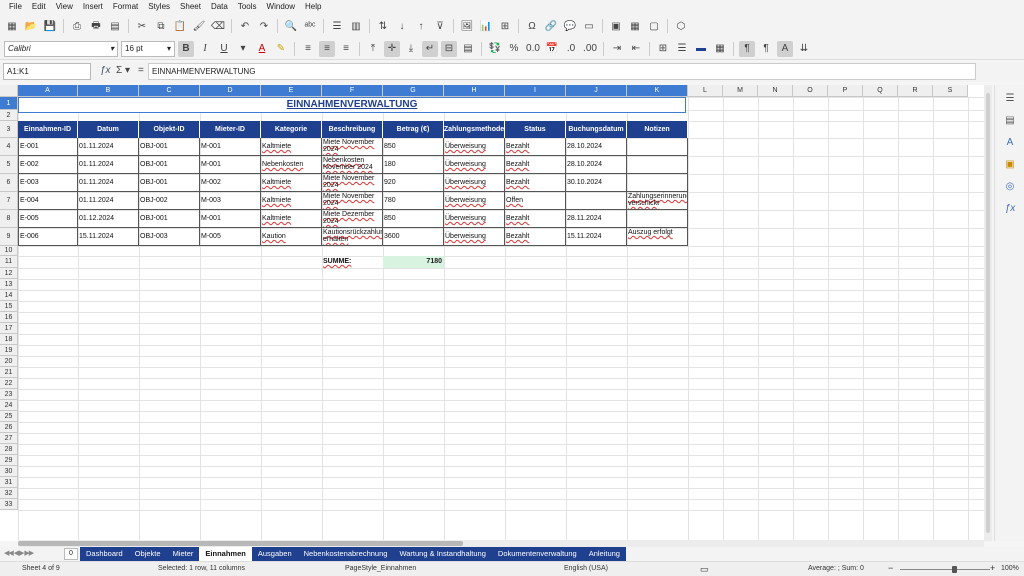 The image size is (1024, 576). What do you see at coordinates (264, 26) in the screenshot?
I see `redo-icon: ↷` at bounding box center [264, 26].